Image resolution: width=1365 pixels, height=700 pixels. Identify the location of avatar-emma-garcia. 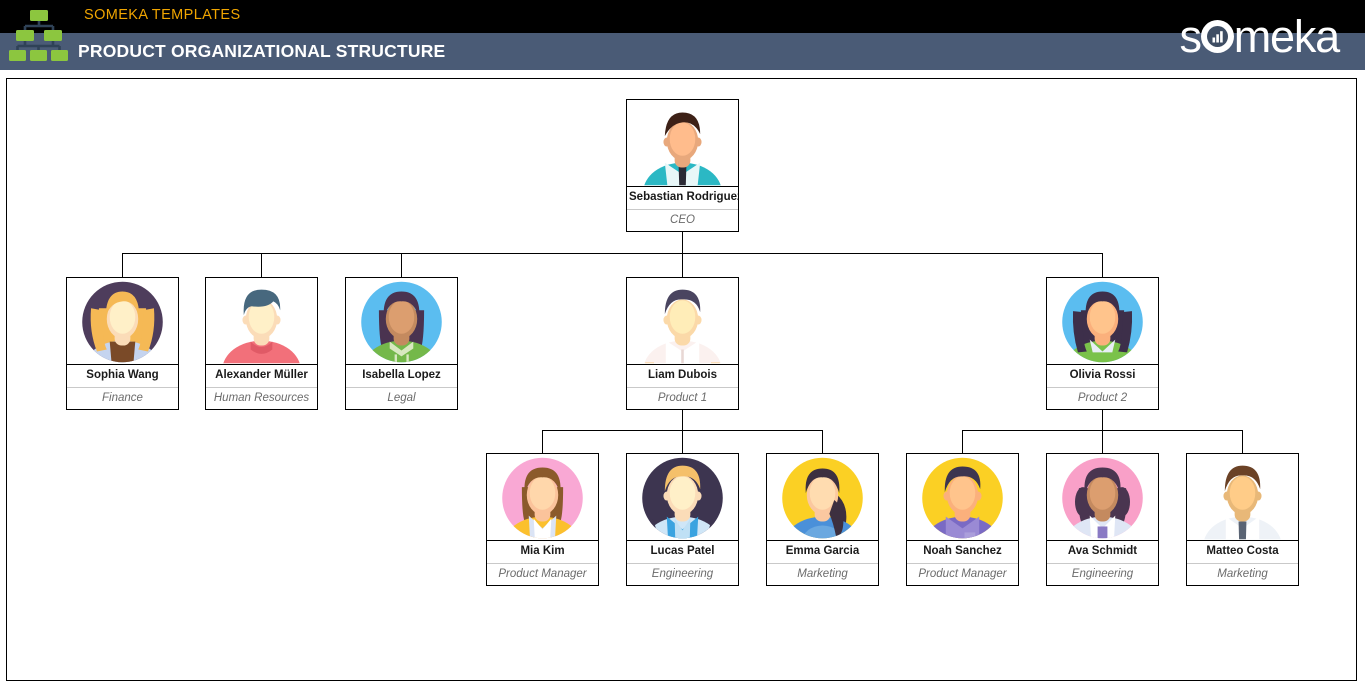
(822, 497).